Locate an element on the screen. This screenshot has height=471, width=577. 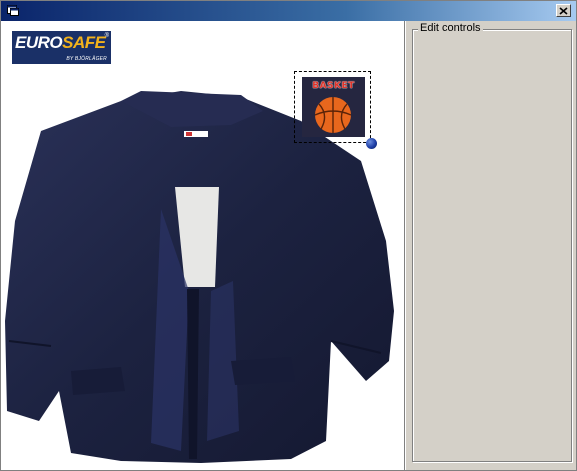
app-window-icon is located at coordinates (13, 10).